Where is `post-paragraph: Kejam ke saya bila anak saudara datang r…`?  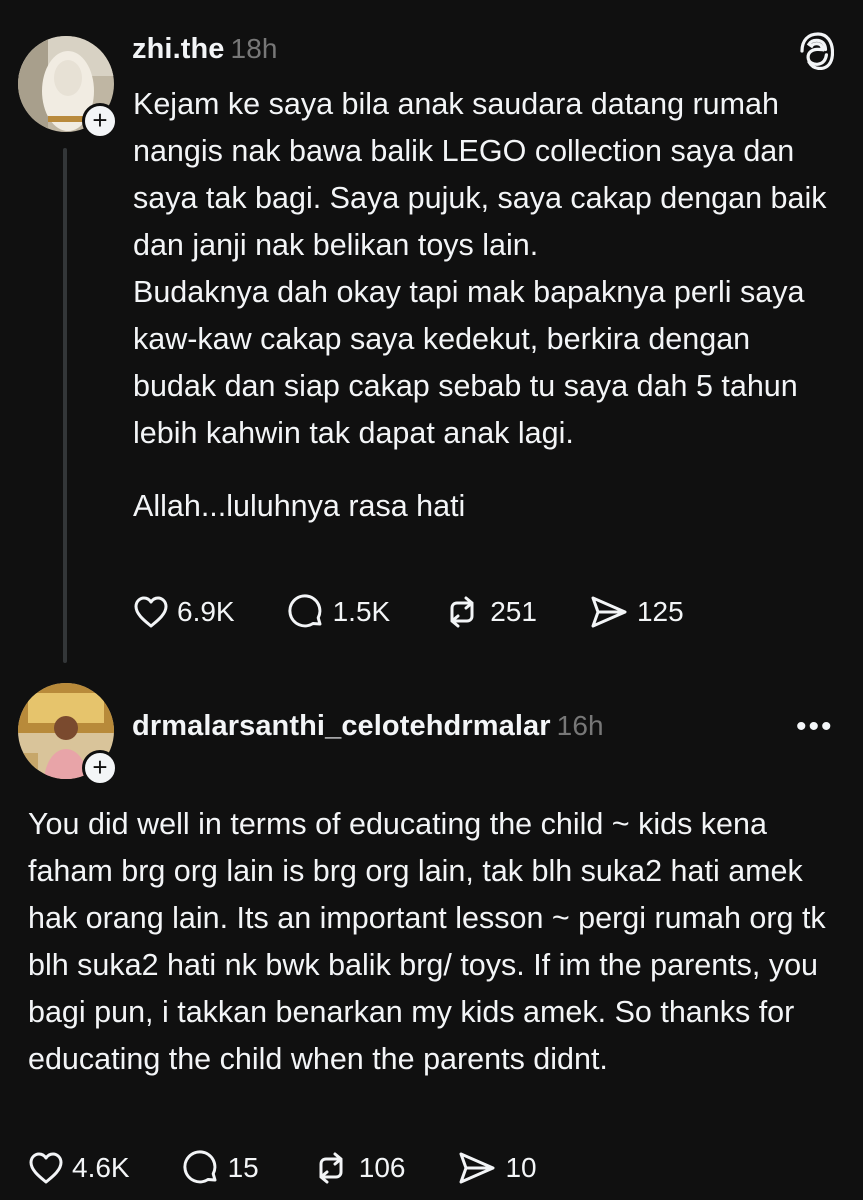
post-paragraph: Kejam ke saya bila anak saudara datang r… is located at coordinates (480, 174).